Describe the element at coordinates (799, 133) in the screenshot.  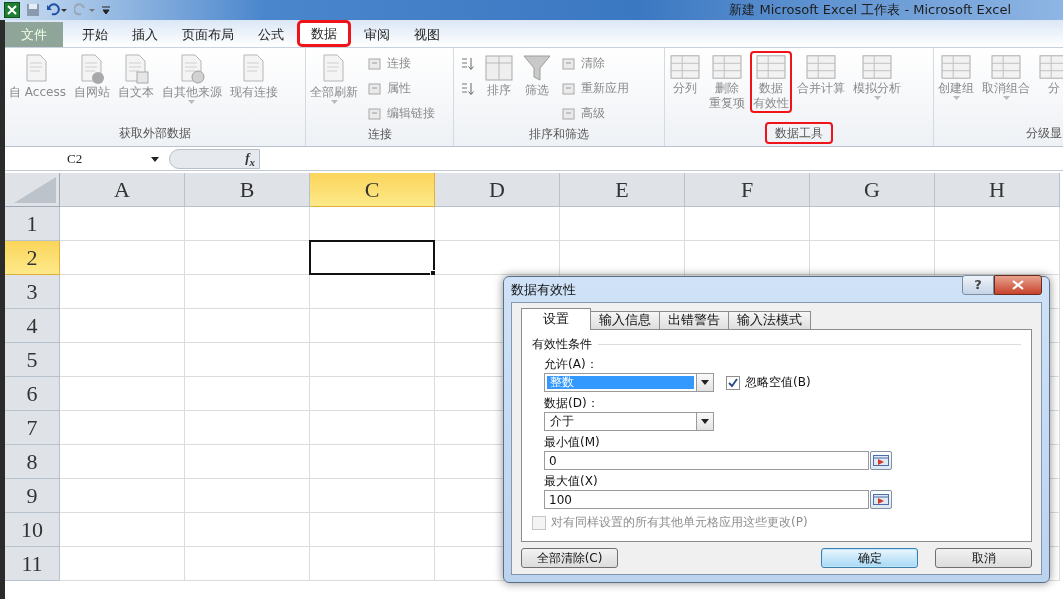
I see `ribbon-group-label: 数据工具` at that location.